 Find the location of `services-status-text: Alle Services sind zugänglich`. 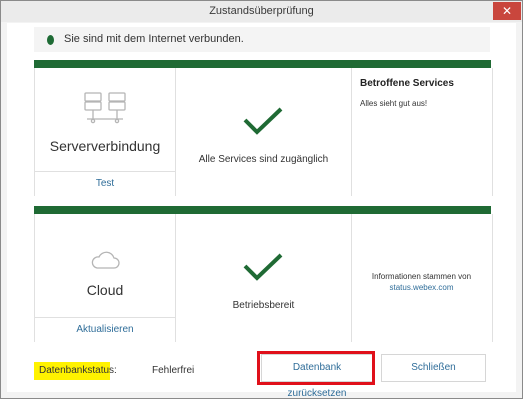

services-status-text: Alle Services sind zugänglich is located at coordinates (263, 159).